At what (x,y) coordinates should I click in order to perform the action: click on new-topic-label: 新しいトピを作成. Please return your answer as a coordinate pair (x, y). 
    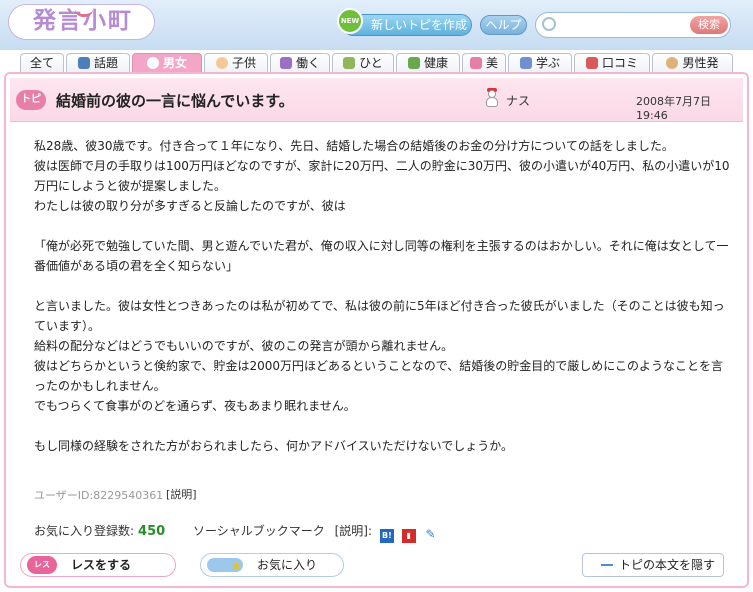
    Looking at the image, I should click on (419, 25).